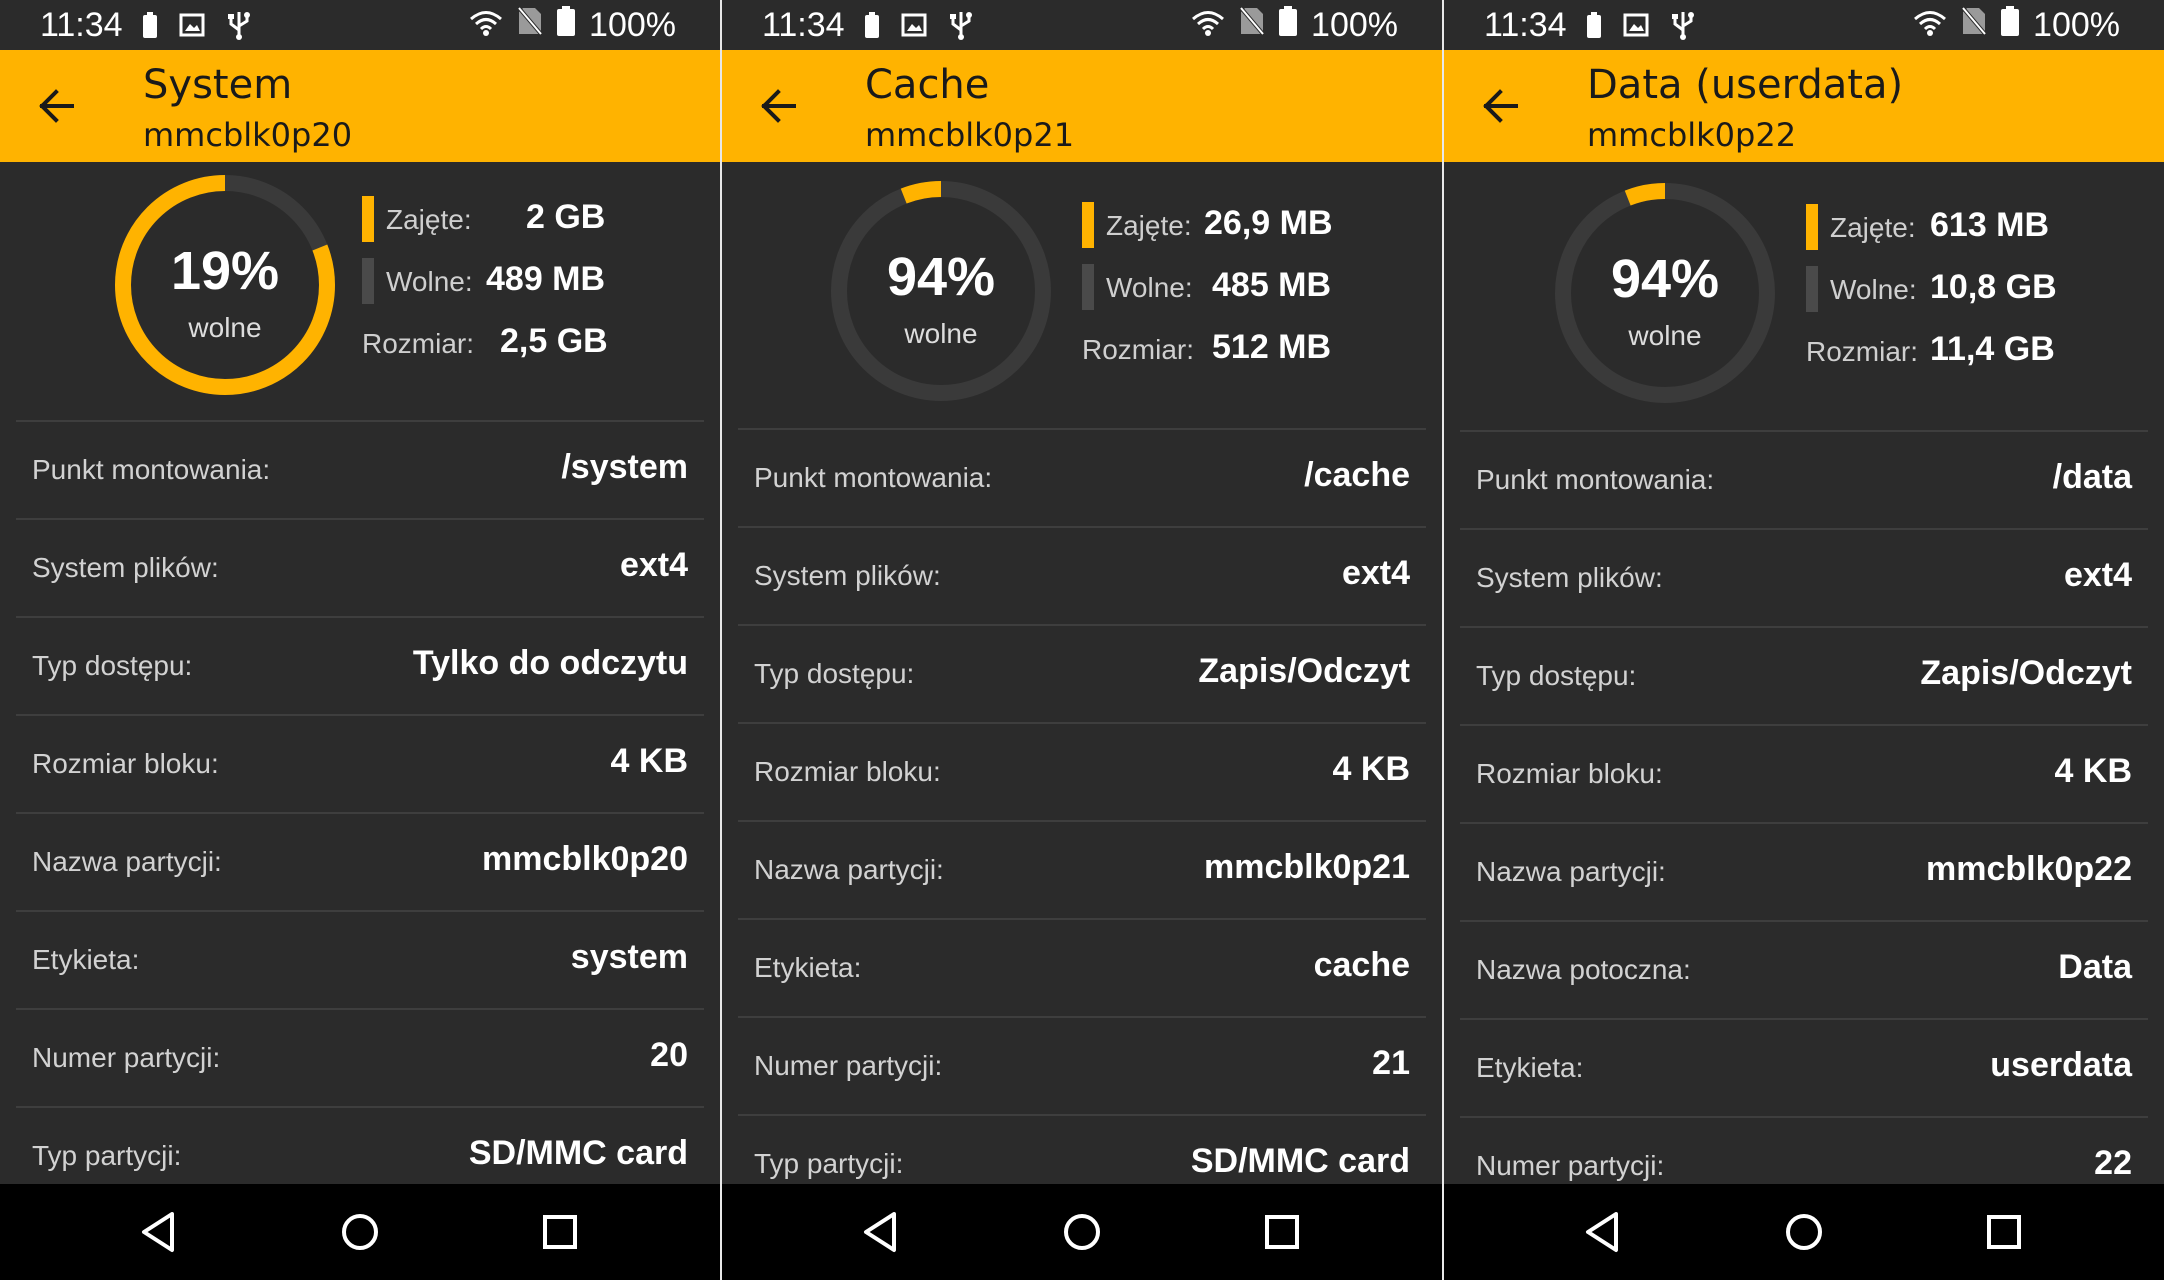  I want to click on detail-row-3: Typ dostępu: Zapis/Odczyt, so click(1082, 673).